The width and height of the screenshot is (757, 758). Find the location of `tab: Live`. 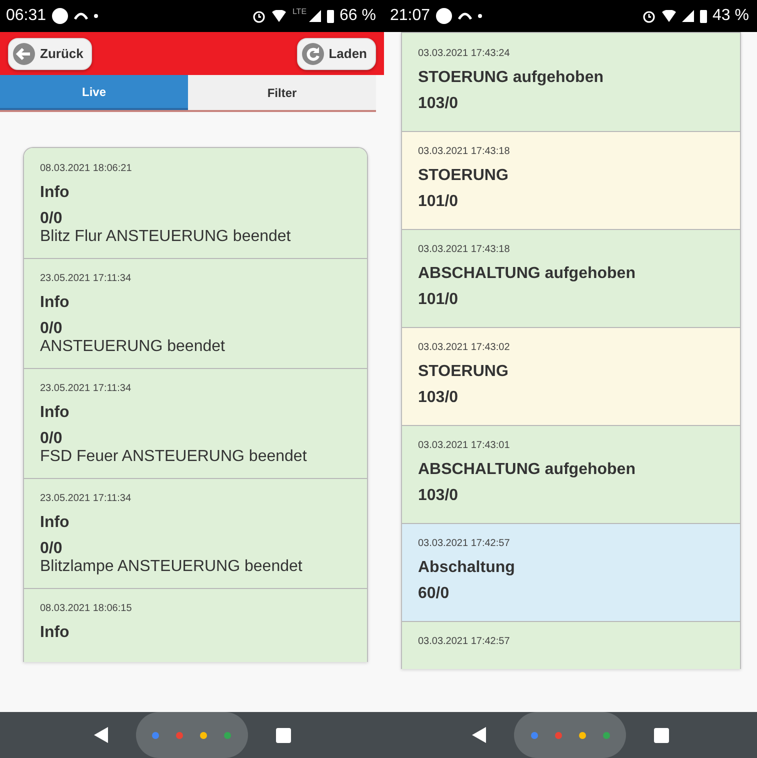

tab: Live is located at coordinates (94, 92).